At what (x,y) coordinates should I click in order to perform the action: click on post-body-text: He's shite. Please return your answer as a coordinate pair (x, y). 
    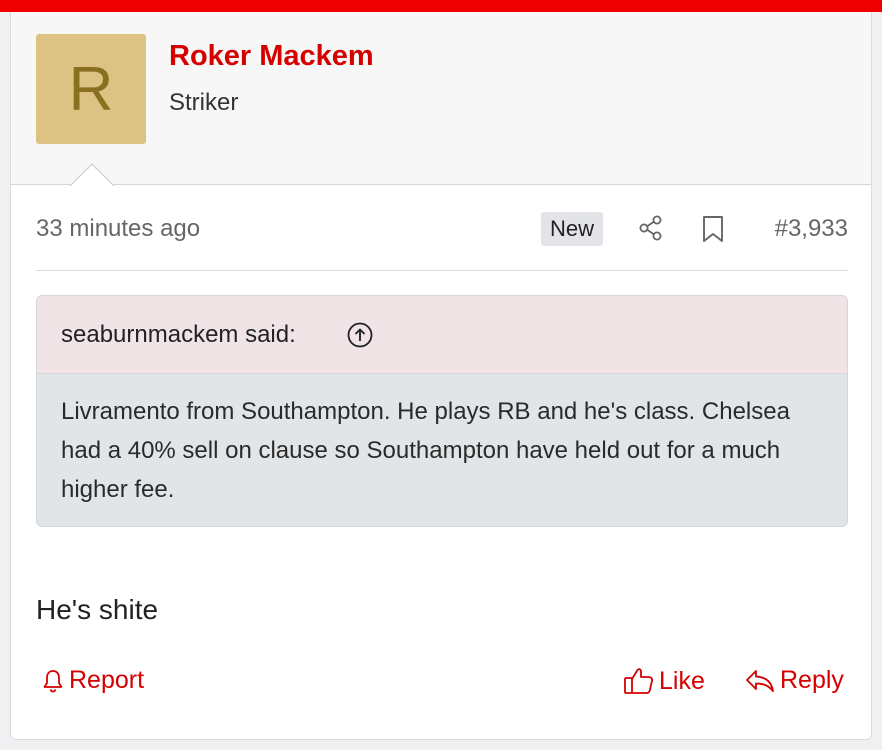
    Looking at the image, I should click on (97, 609).